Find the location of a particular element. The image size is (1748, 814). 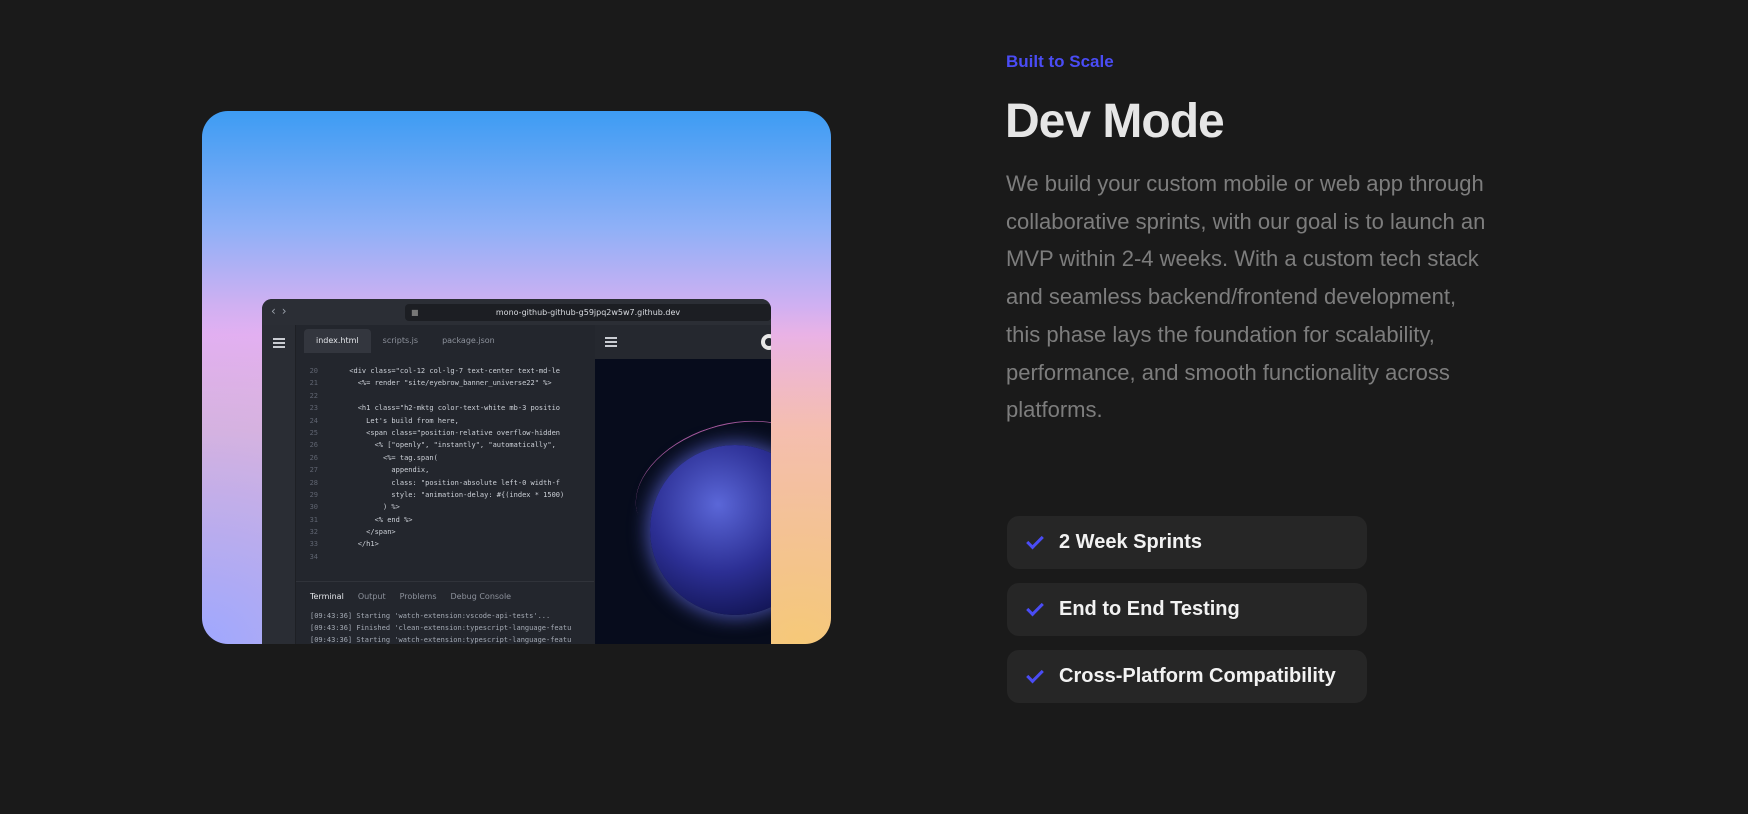

ide-activity-bar is located at coordinates (279, 484).